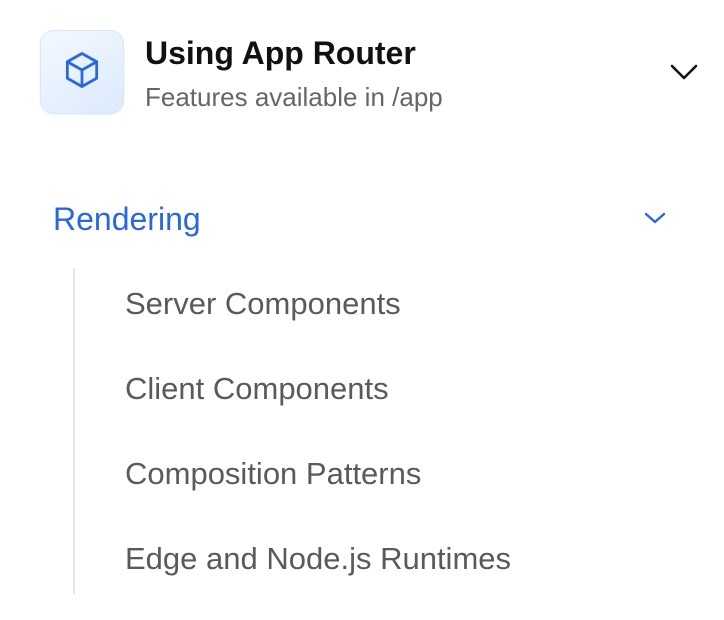 The image size is (724, 620). I want to click on nav-item-client-components: Client Components, so click(257, 389).